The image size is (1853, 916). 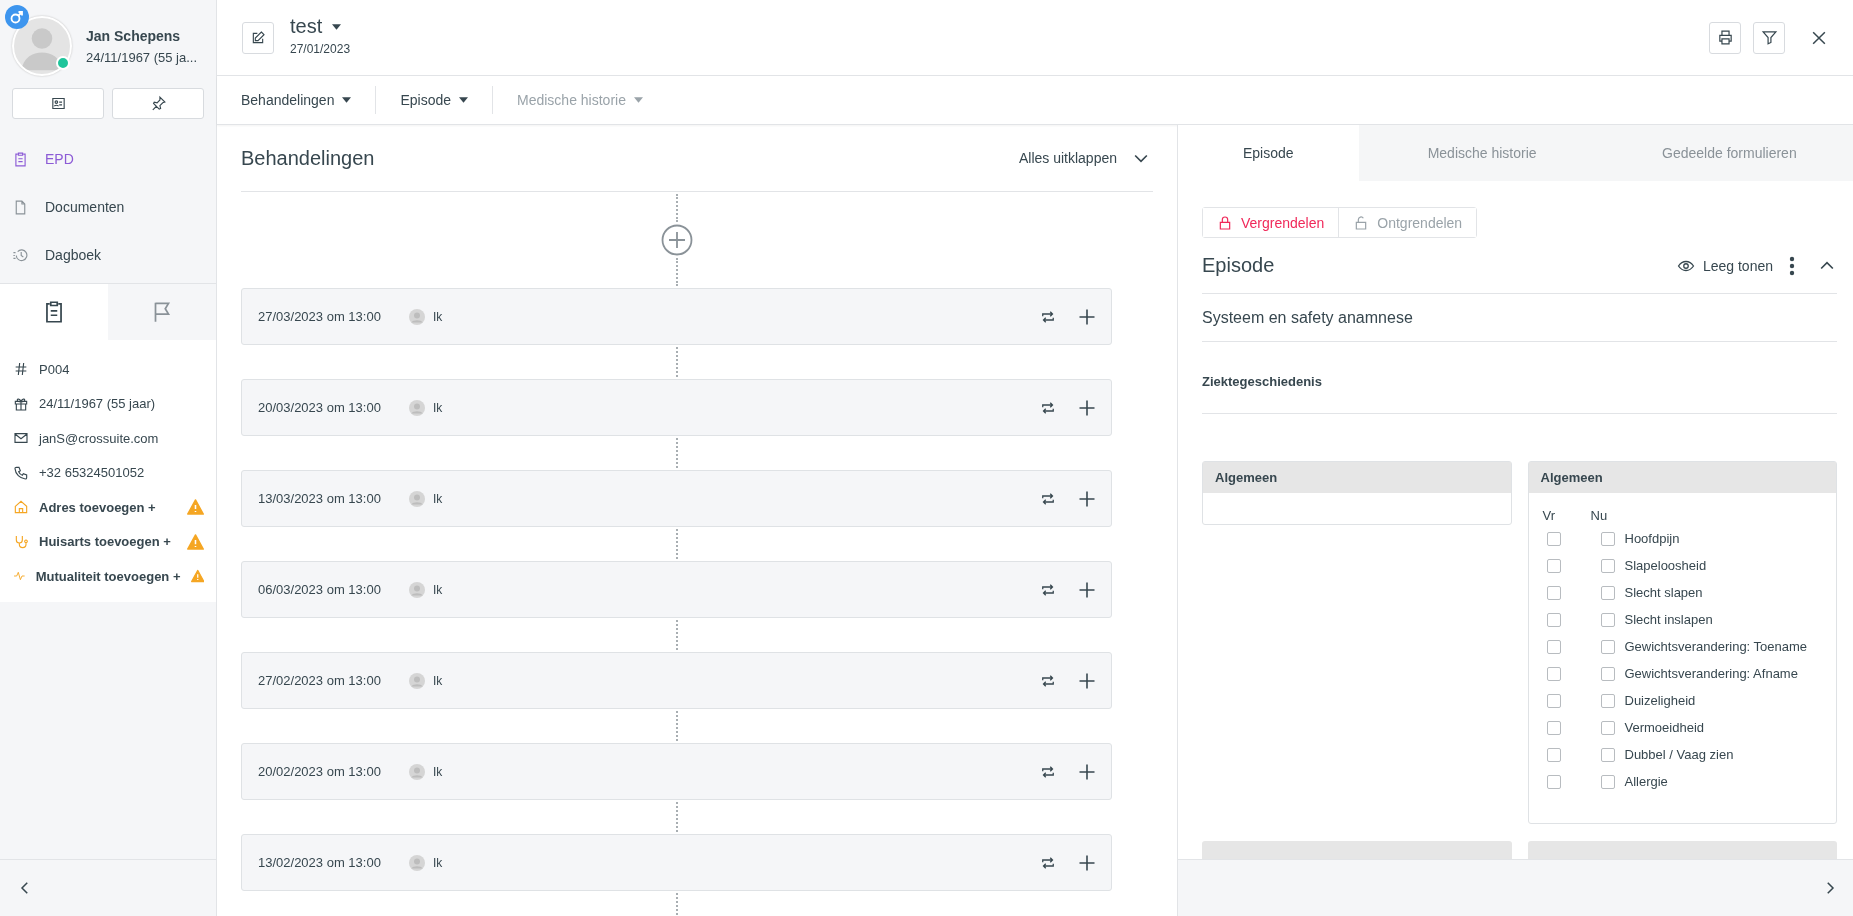 What do you see at coordinates (54, 312) in the screenshot?
I see `sidebar-tab` at bounding box center [54, 312].